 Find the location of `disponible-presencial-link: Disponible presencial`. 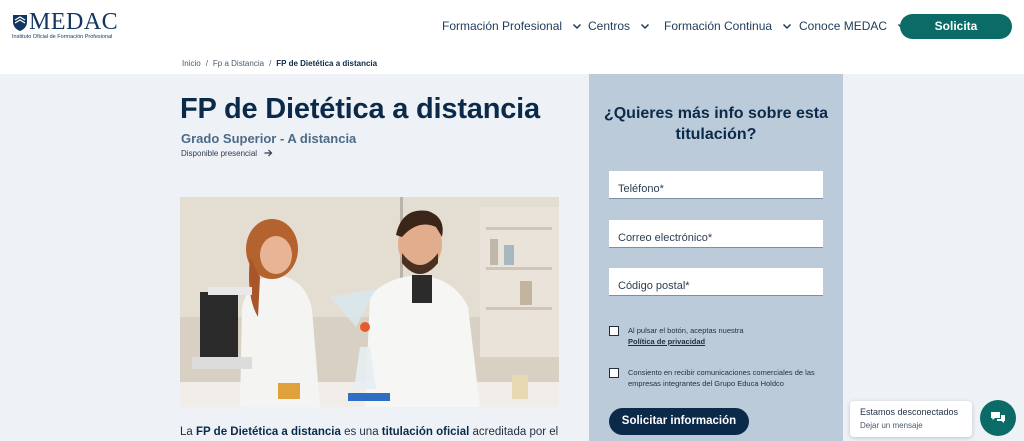

disponible-presencial-link: Disponible presencial is located at coordinates (227, 153).